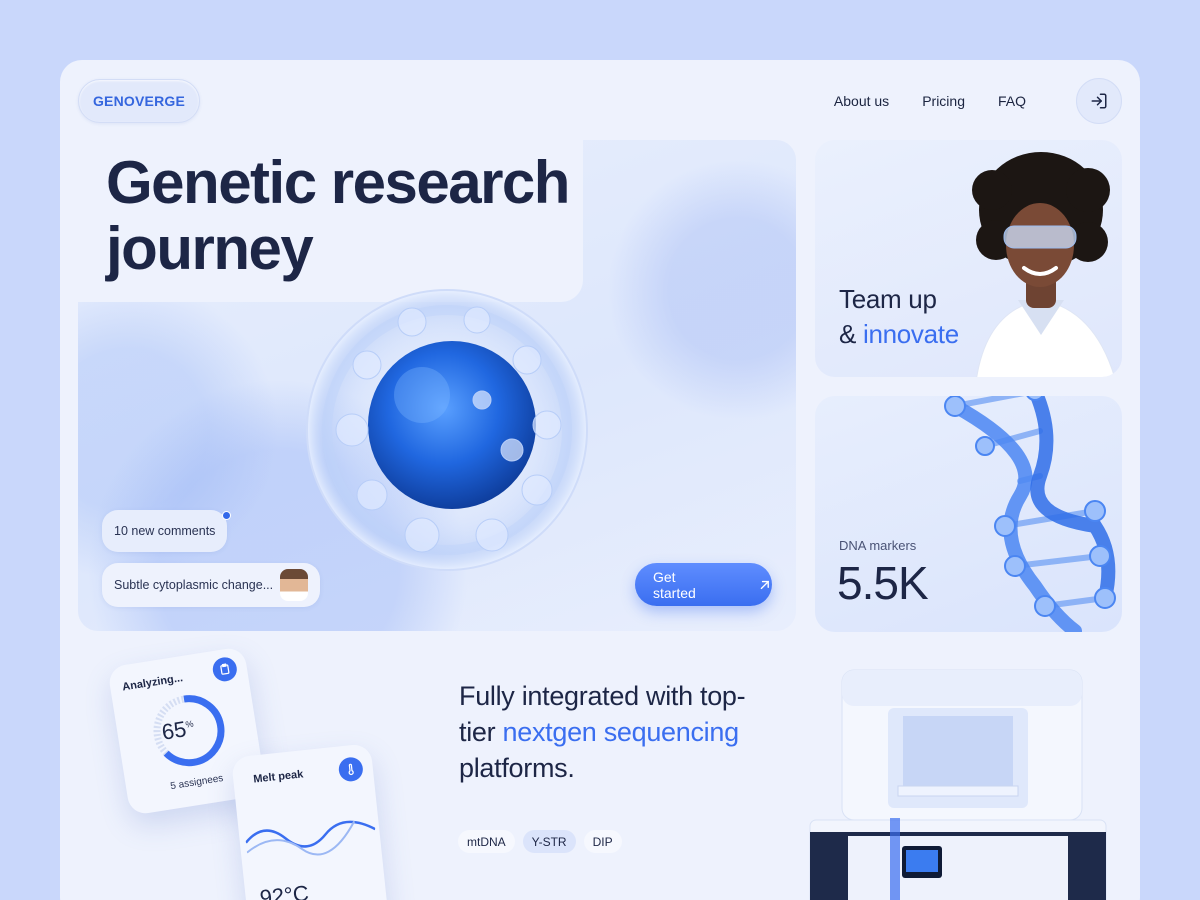  What do you see at coordinates (621, 732) in the screenshot?
I see `tagline-line-2-accent: nextgen sequencing` at bounding box center [621, 732].